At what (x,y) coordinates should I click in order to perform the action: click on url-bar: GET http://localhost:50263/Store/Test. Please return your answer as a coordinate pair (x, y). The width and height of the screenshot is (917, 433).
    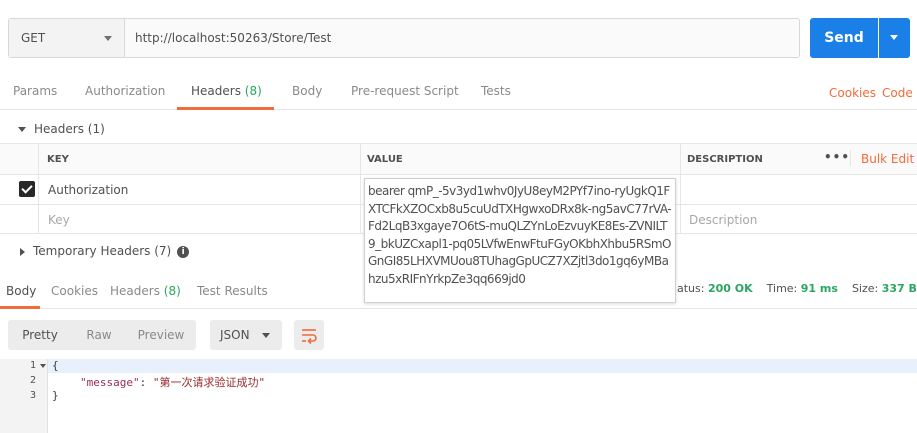
    Looking at the image, I should click on (404, 38).